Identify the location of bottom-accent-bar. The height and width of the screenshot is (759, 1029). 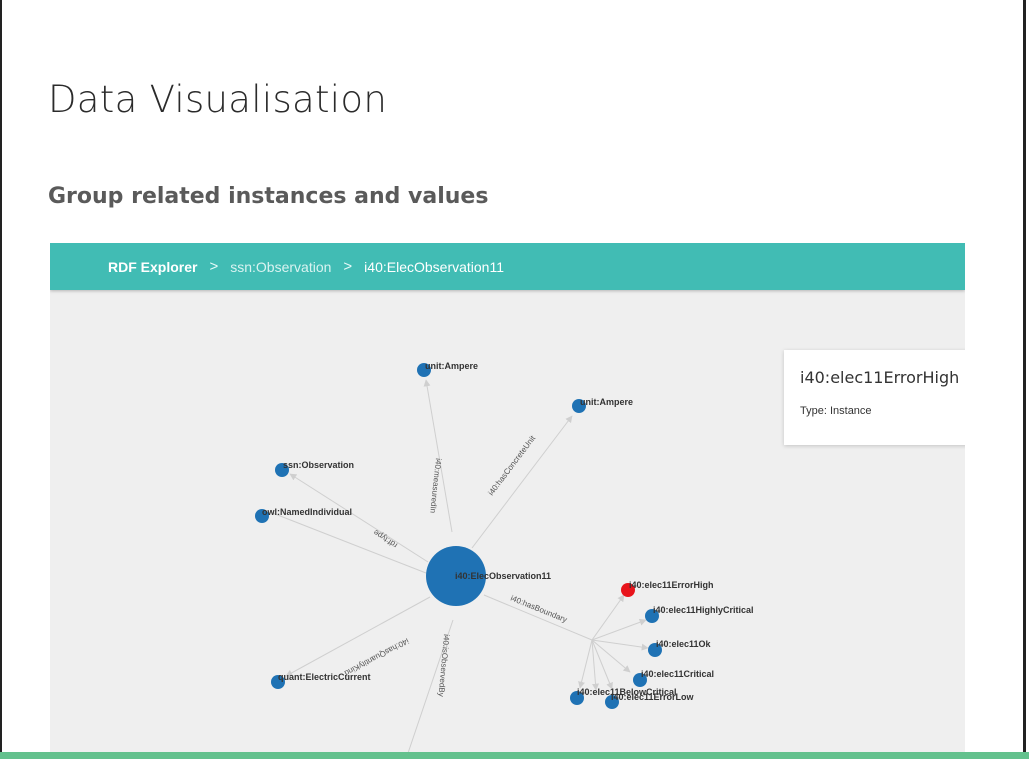
(514, 755).